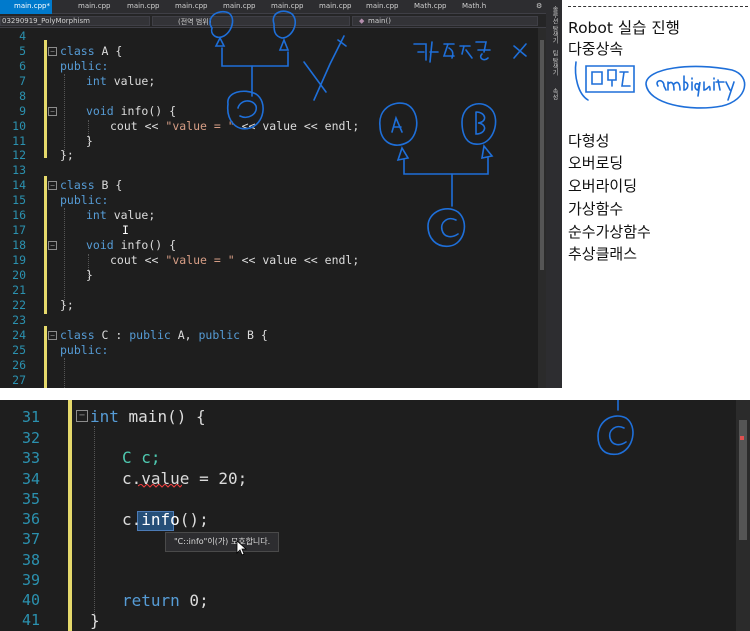 The image size is (750, 631). Describe the element at coordinates (91, 185) in the screenshot. I see `code-line: class B {` at that location.